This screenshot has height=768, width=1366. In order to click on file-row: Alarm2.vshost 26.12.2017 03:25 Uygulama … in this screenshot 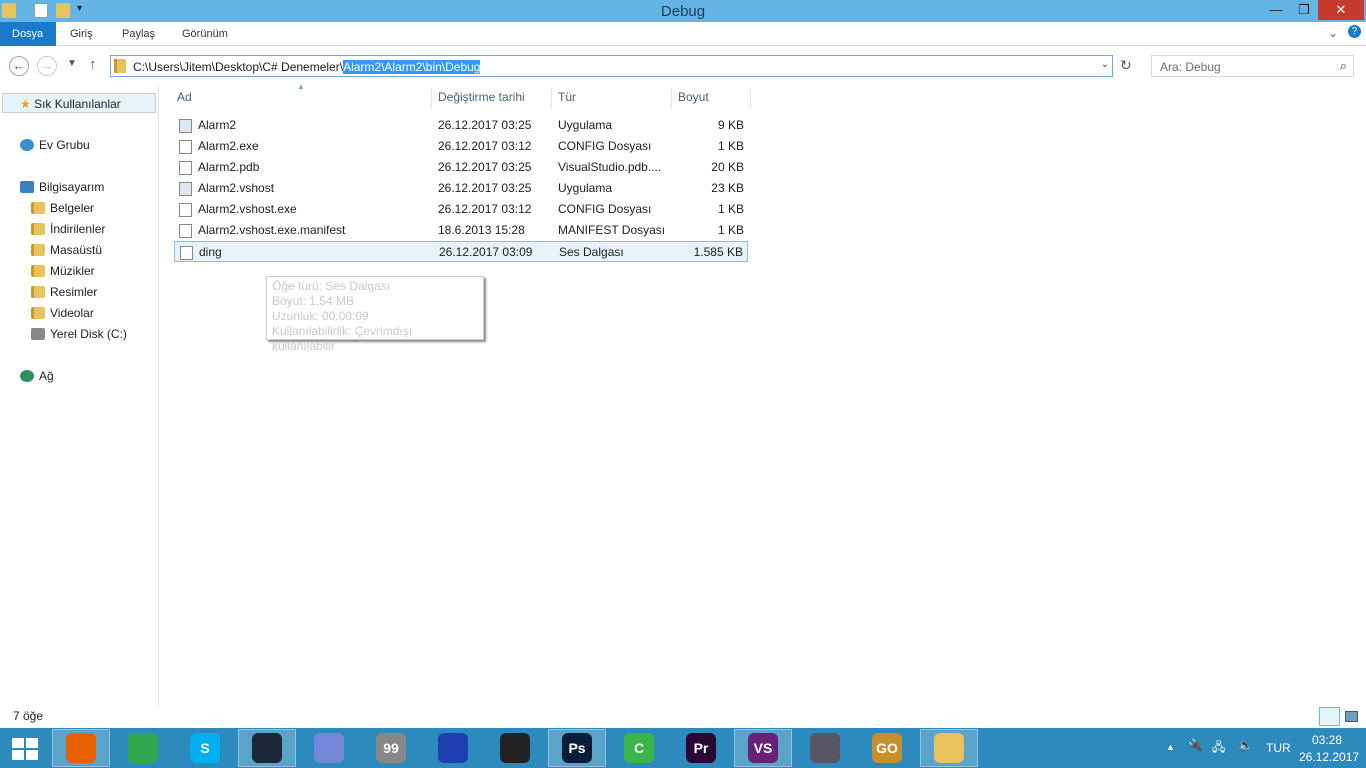, I will do `click(461, 188)`.